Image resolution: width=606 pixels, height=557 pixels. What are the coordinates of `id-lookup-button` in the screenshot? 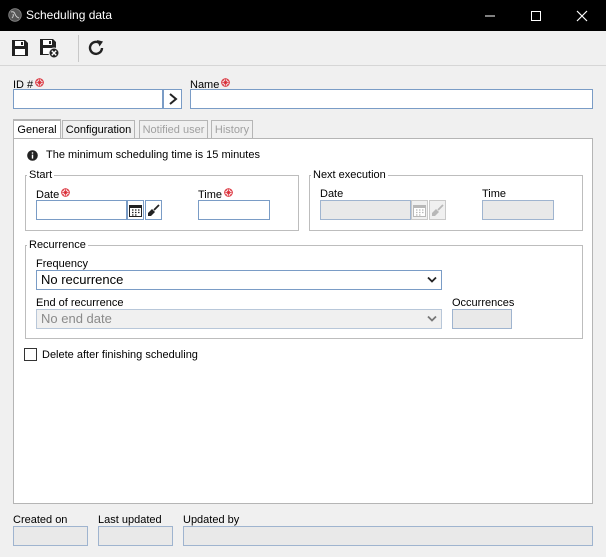 It's located at (172, 99).